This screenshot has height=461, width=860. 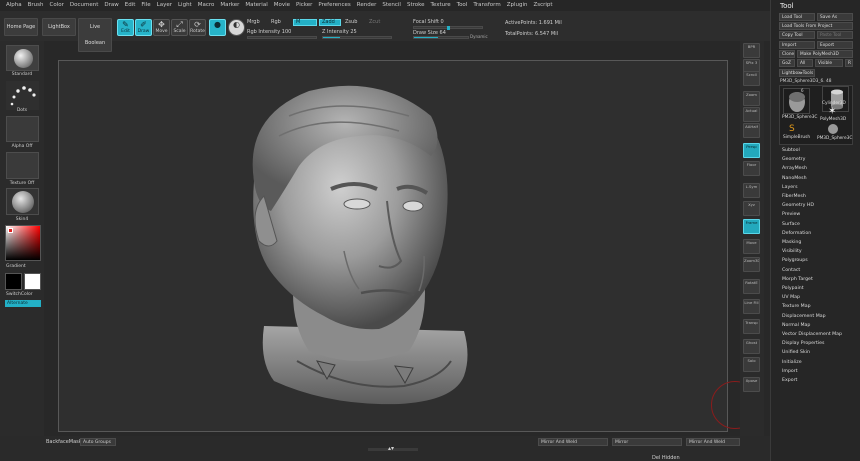 I want to click on focal-shift-label: Focal Shift 0, so click(x=428, y=22).